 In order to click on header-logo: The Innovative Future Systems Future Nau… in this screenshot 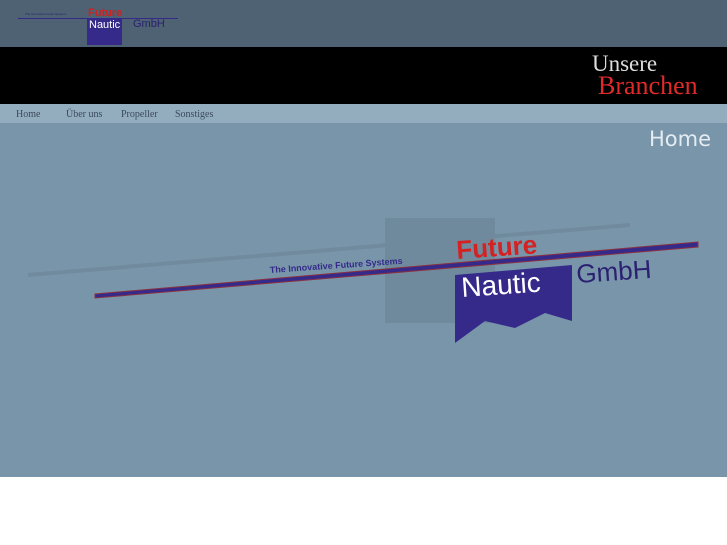, I will do `click(100, 26)`.